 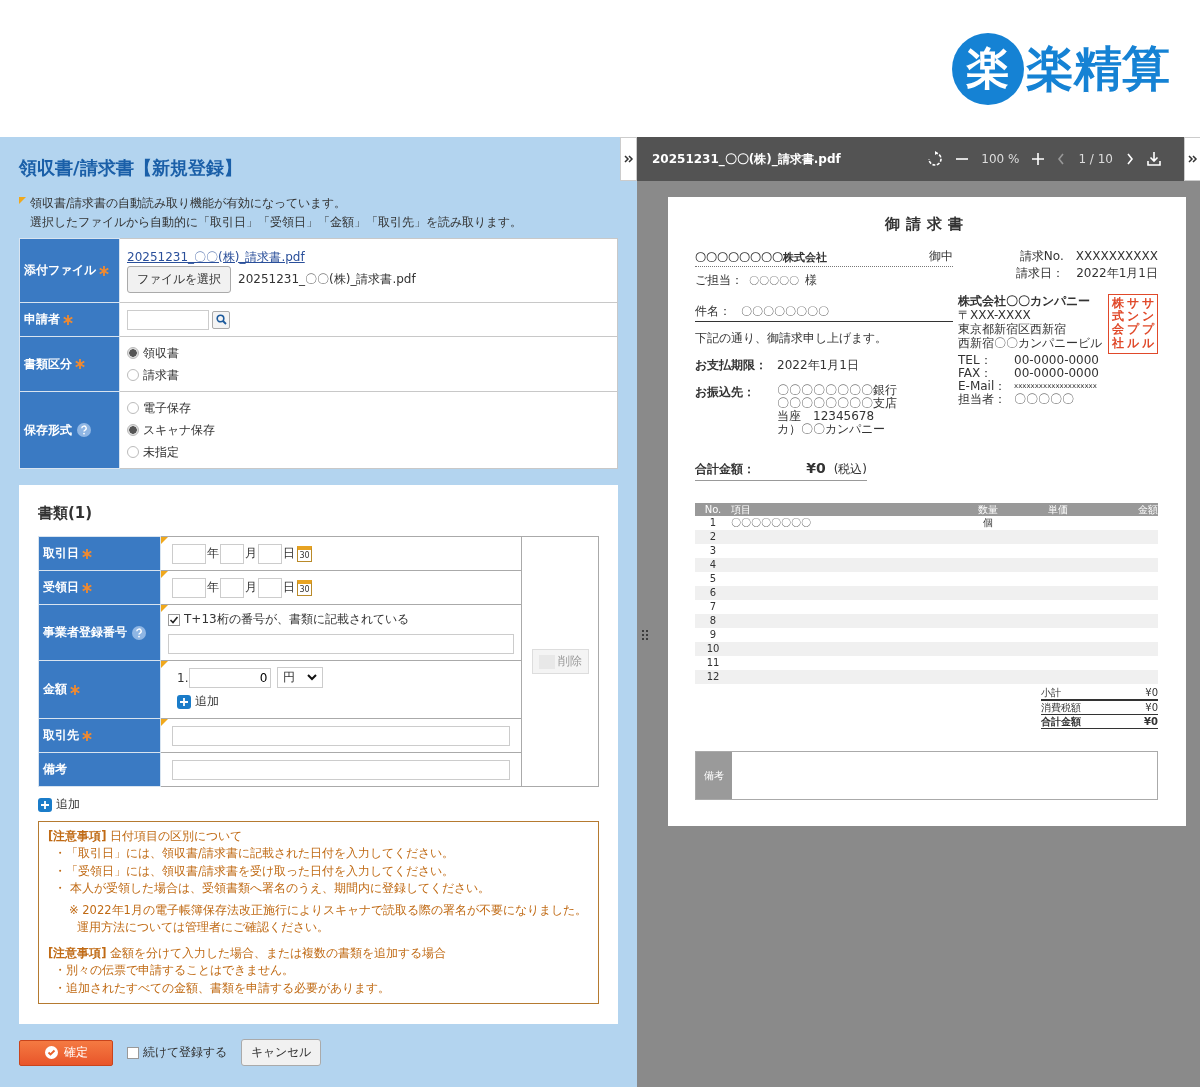 I want to click on field-label: 受領日, so click(x=99, y=587).